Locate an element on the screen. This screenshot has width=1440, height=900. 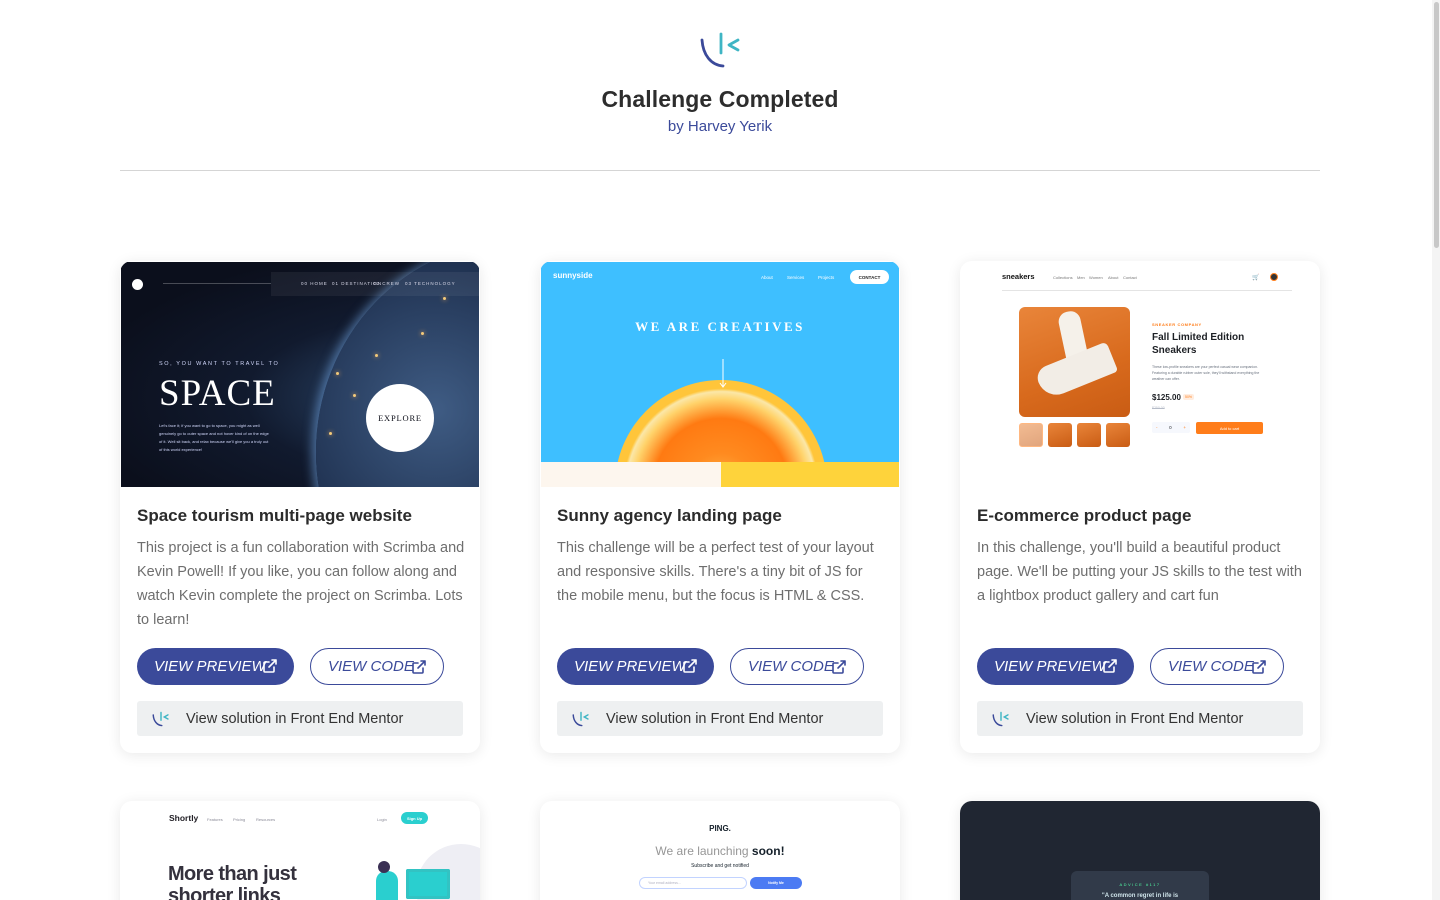
headline-line-1: More than just is located at coordinates (232, 874).